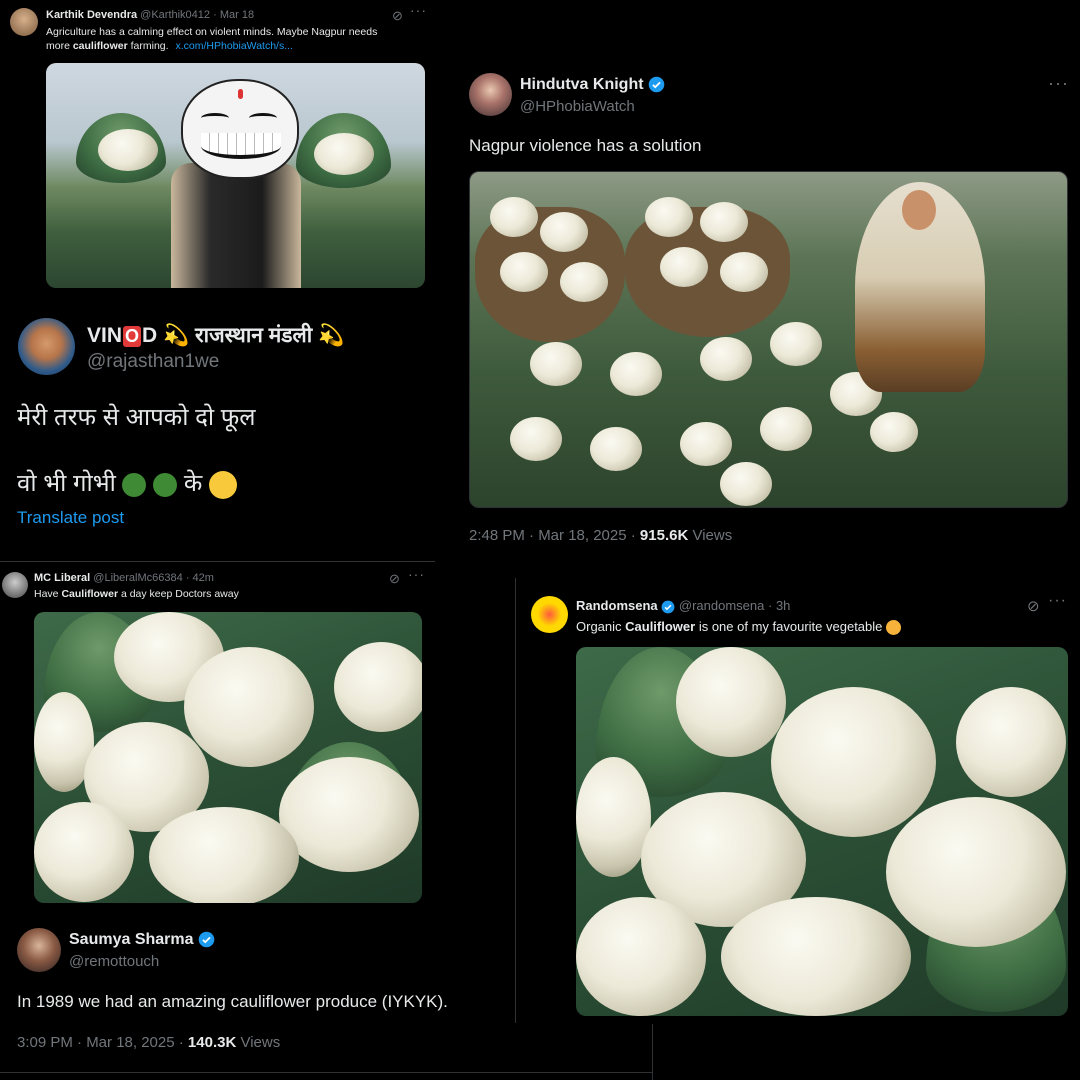 This screenshot has height=1080, width=1080. What do you see at coordinates (66, 483) in the screenshot?
I see `tweet-text-line-2: वो भी गोभी` at bounding box center [66, 483].